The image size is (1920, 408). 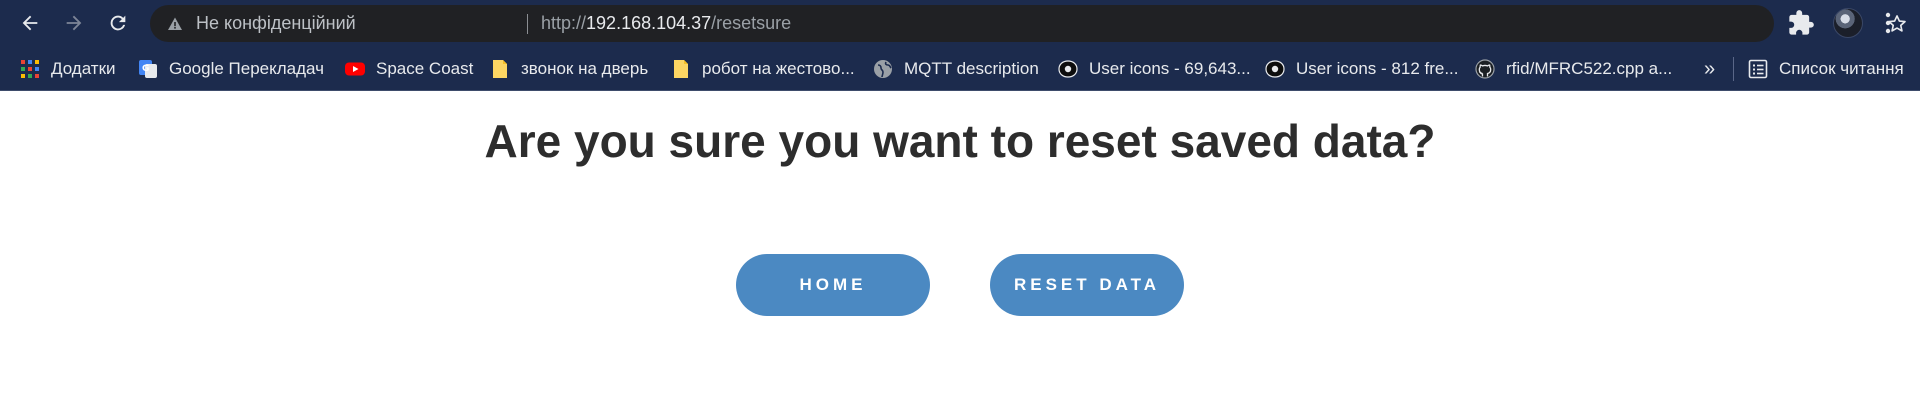 What do you see at coordinates (649, 23) in the screenshot?
I see `url-host: 192.168.104.37` at bounding box center [649, 23].